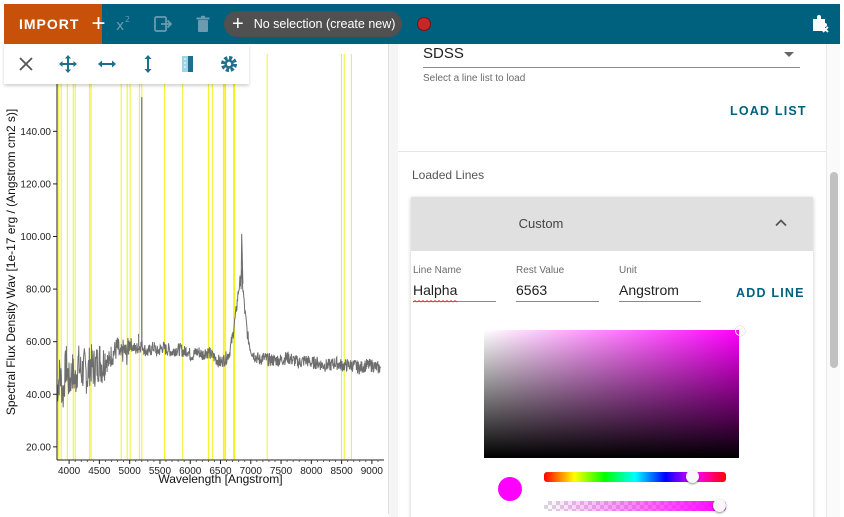 This screenshot has width=844, height=517. Describe the element at coordinates (740, 331) in the screenshot. I see `color-picker-cursor` at that location.